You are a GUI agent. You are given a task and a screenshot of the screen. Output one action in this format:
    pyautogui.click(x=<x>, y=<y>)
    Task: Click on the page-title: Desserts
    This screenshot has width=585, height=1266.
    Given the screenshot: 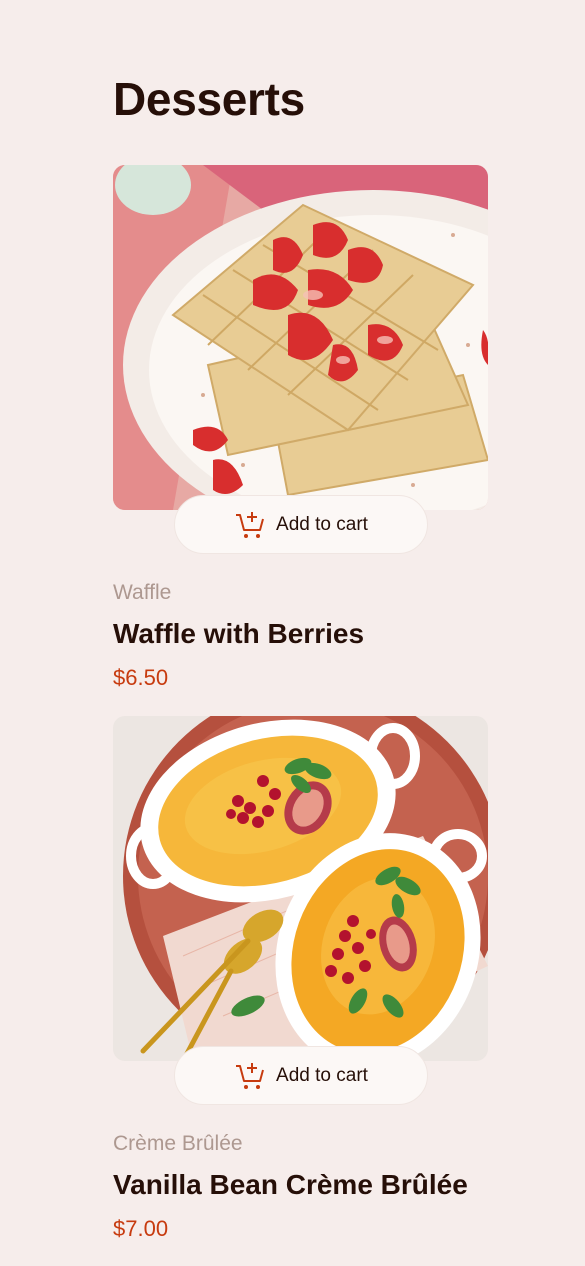 What is the action you would take?
    pyautogui.click(x=209, y=99)
    